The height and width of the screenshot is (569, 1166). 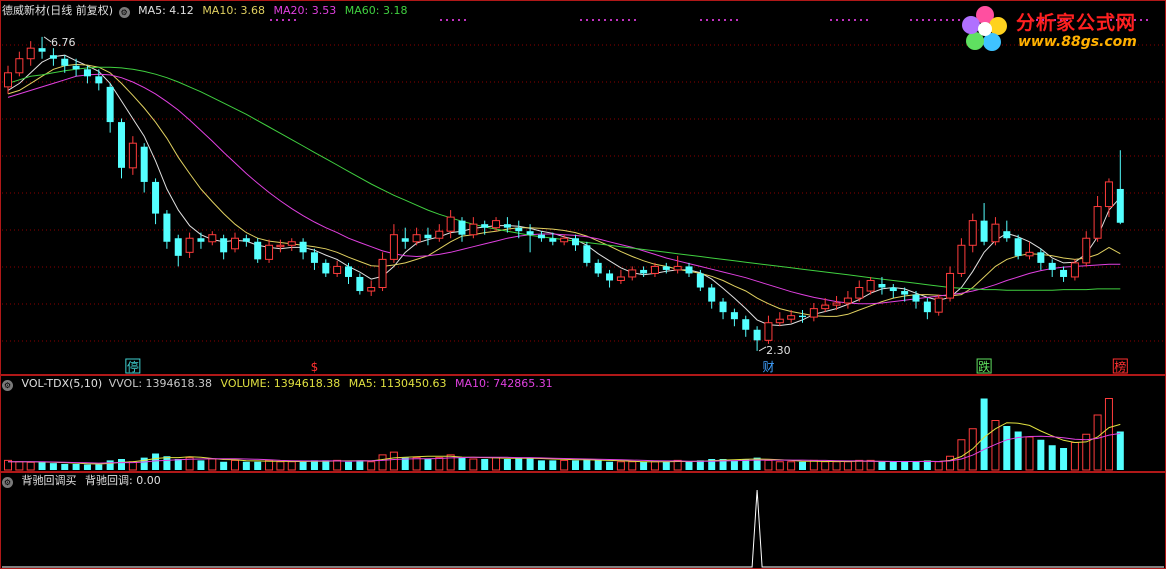 I want to click on event-marker: 跌, so click(x=984, y=366).